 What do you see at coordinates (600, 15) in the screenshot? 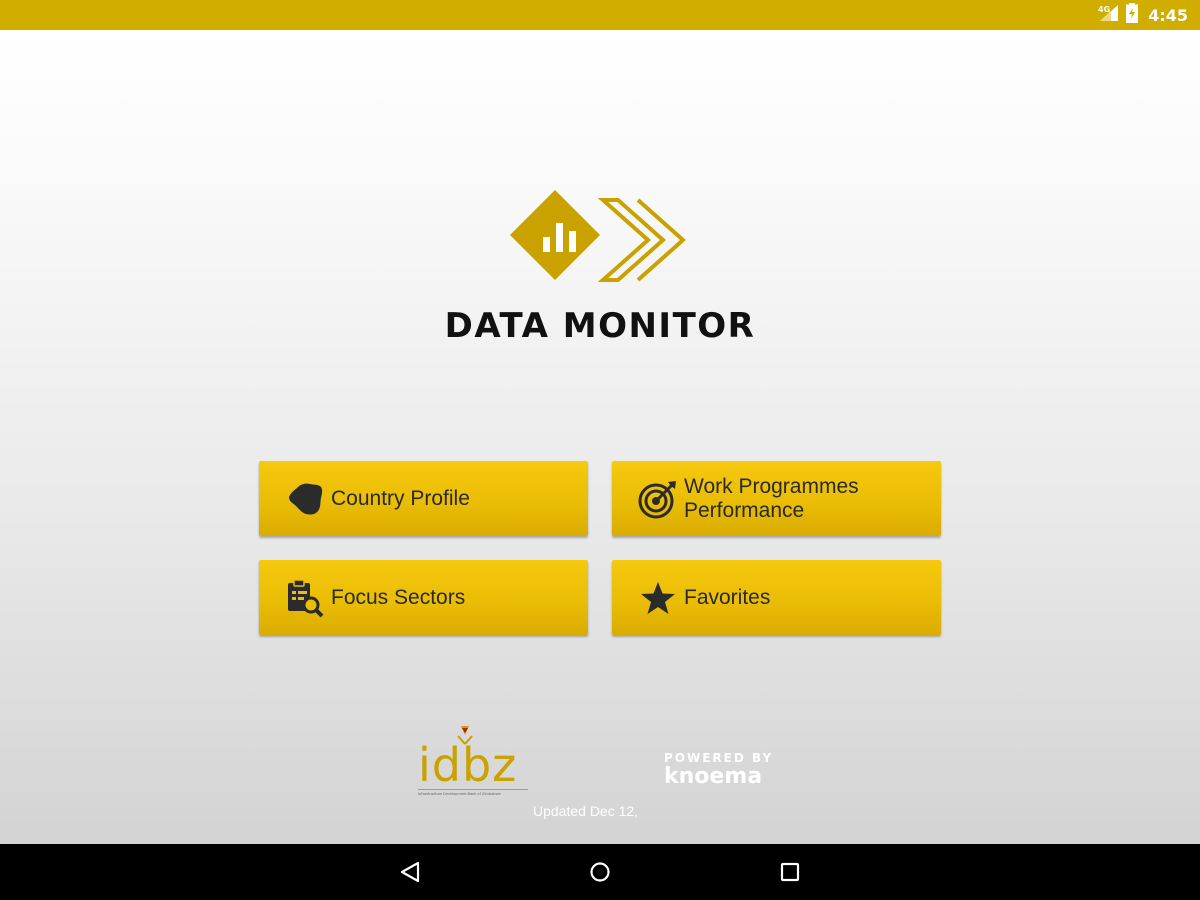
I see `status-bar: 4G 4:45` at bounding box center [600, 15].